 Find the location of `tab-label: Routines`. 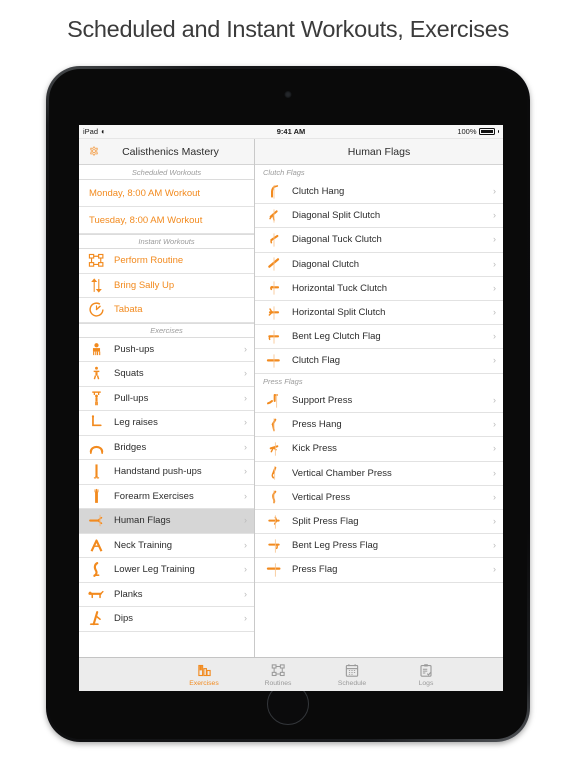

tab-label: Routines is located at coordinates (278, 683).